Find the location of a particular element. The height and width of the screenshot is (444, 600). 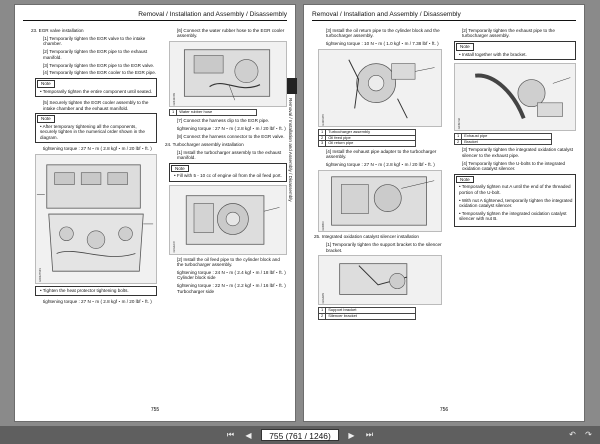

legend-label: Silencer bracket is located at coordinates (371, 316).